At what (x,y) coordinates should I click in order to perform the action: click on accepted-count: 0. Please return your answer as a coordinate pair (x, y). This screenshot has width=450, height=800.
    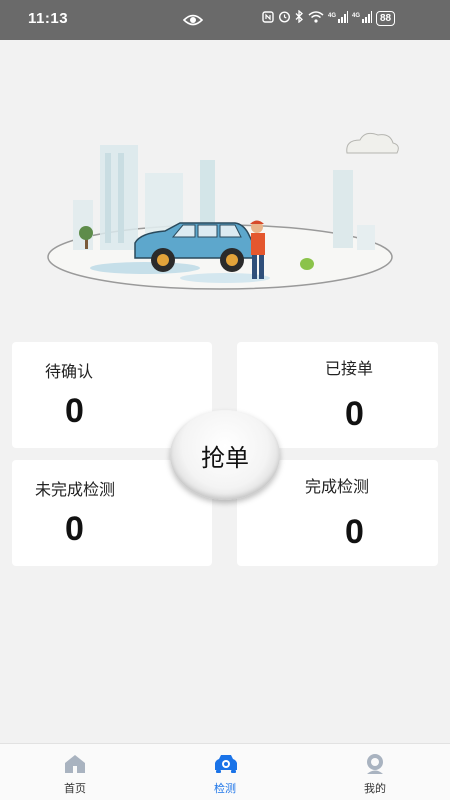
    Looking at the image, I should click on (354, 414).